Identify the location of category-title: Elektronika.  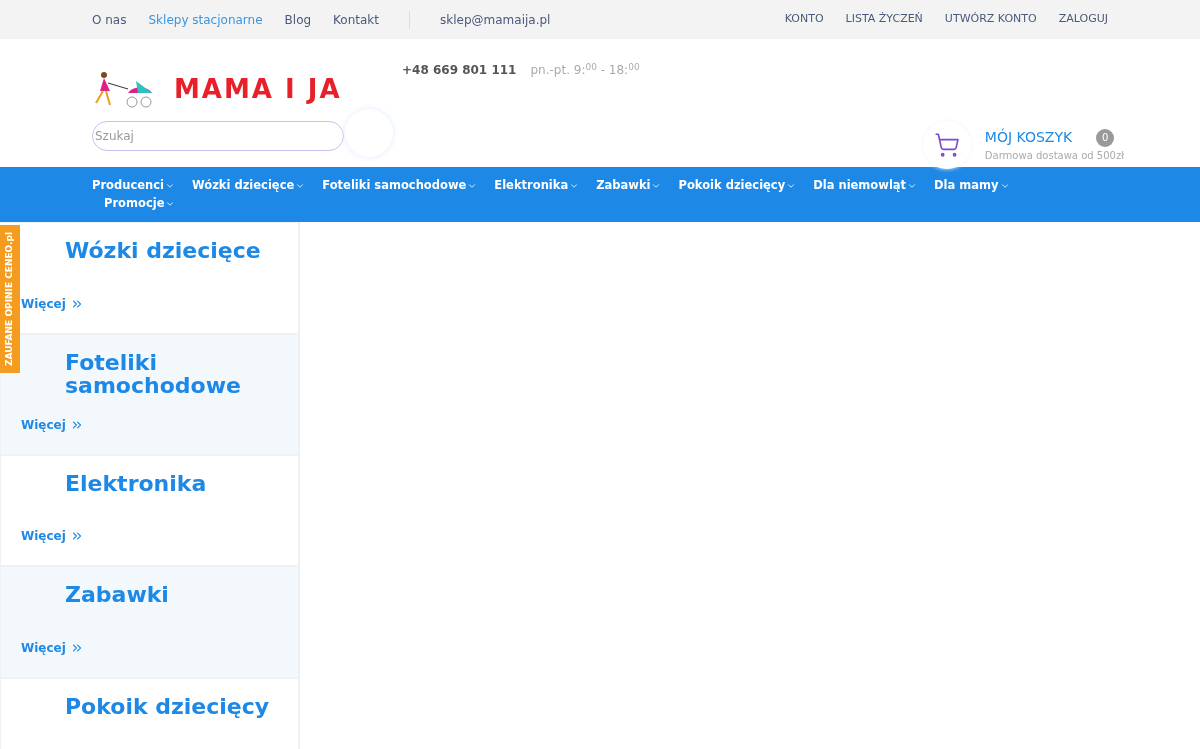
(149, 483).